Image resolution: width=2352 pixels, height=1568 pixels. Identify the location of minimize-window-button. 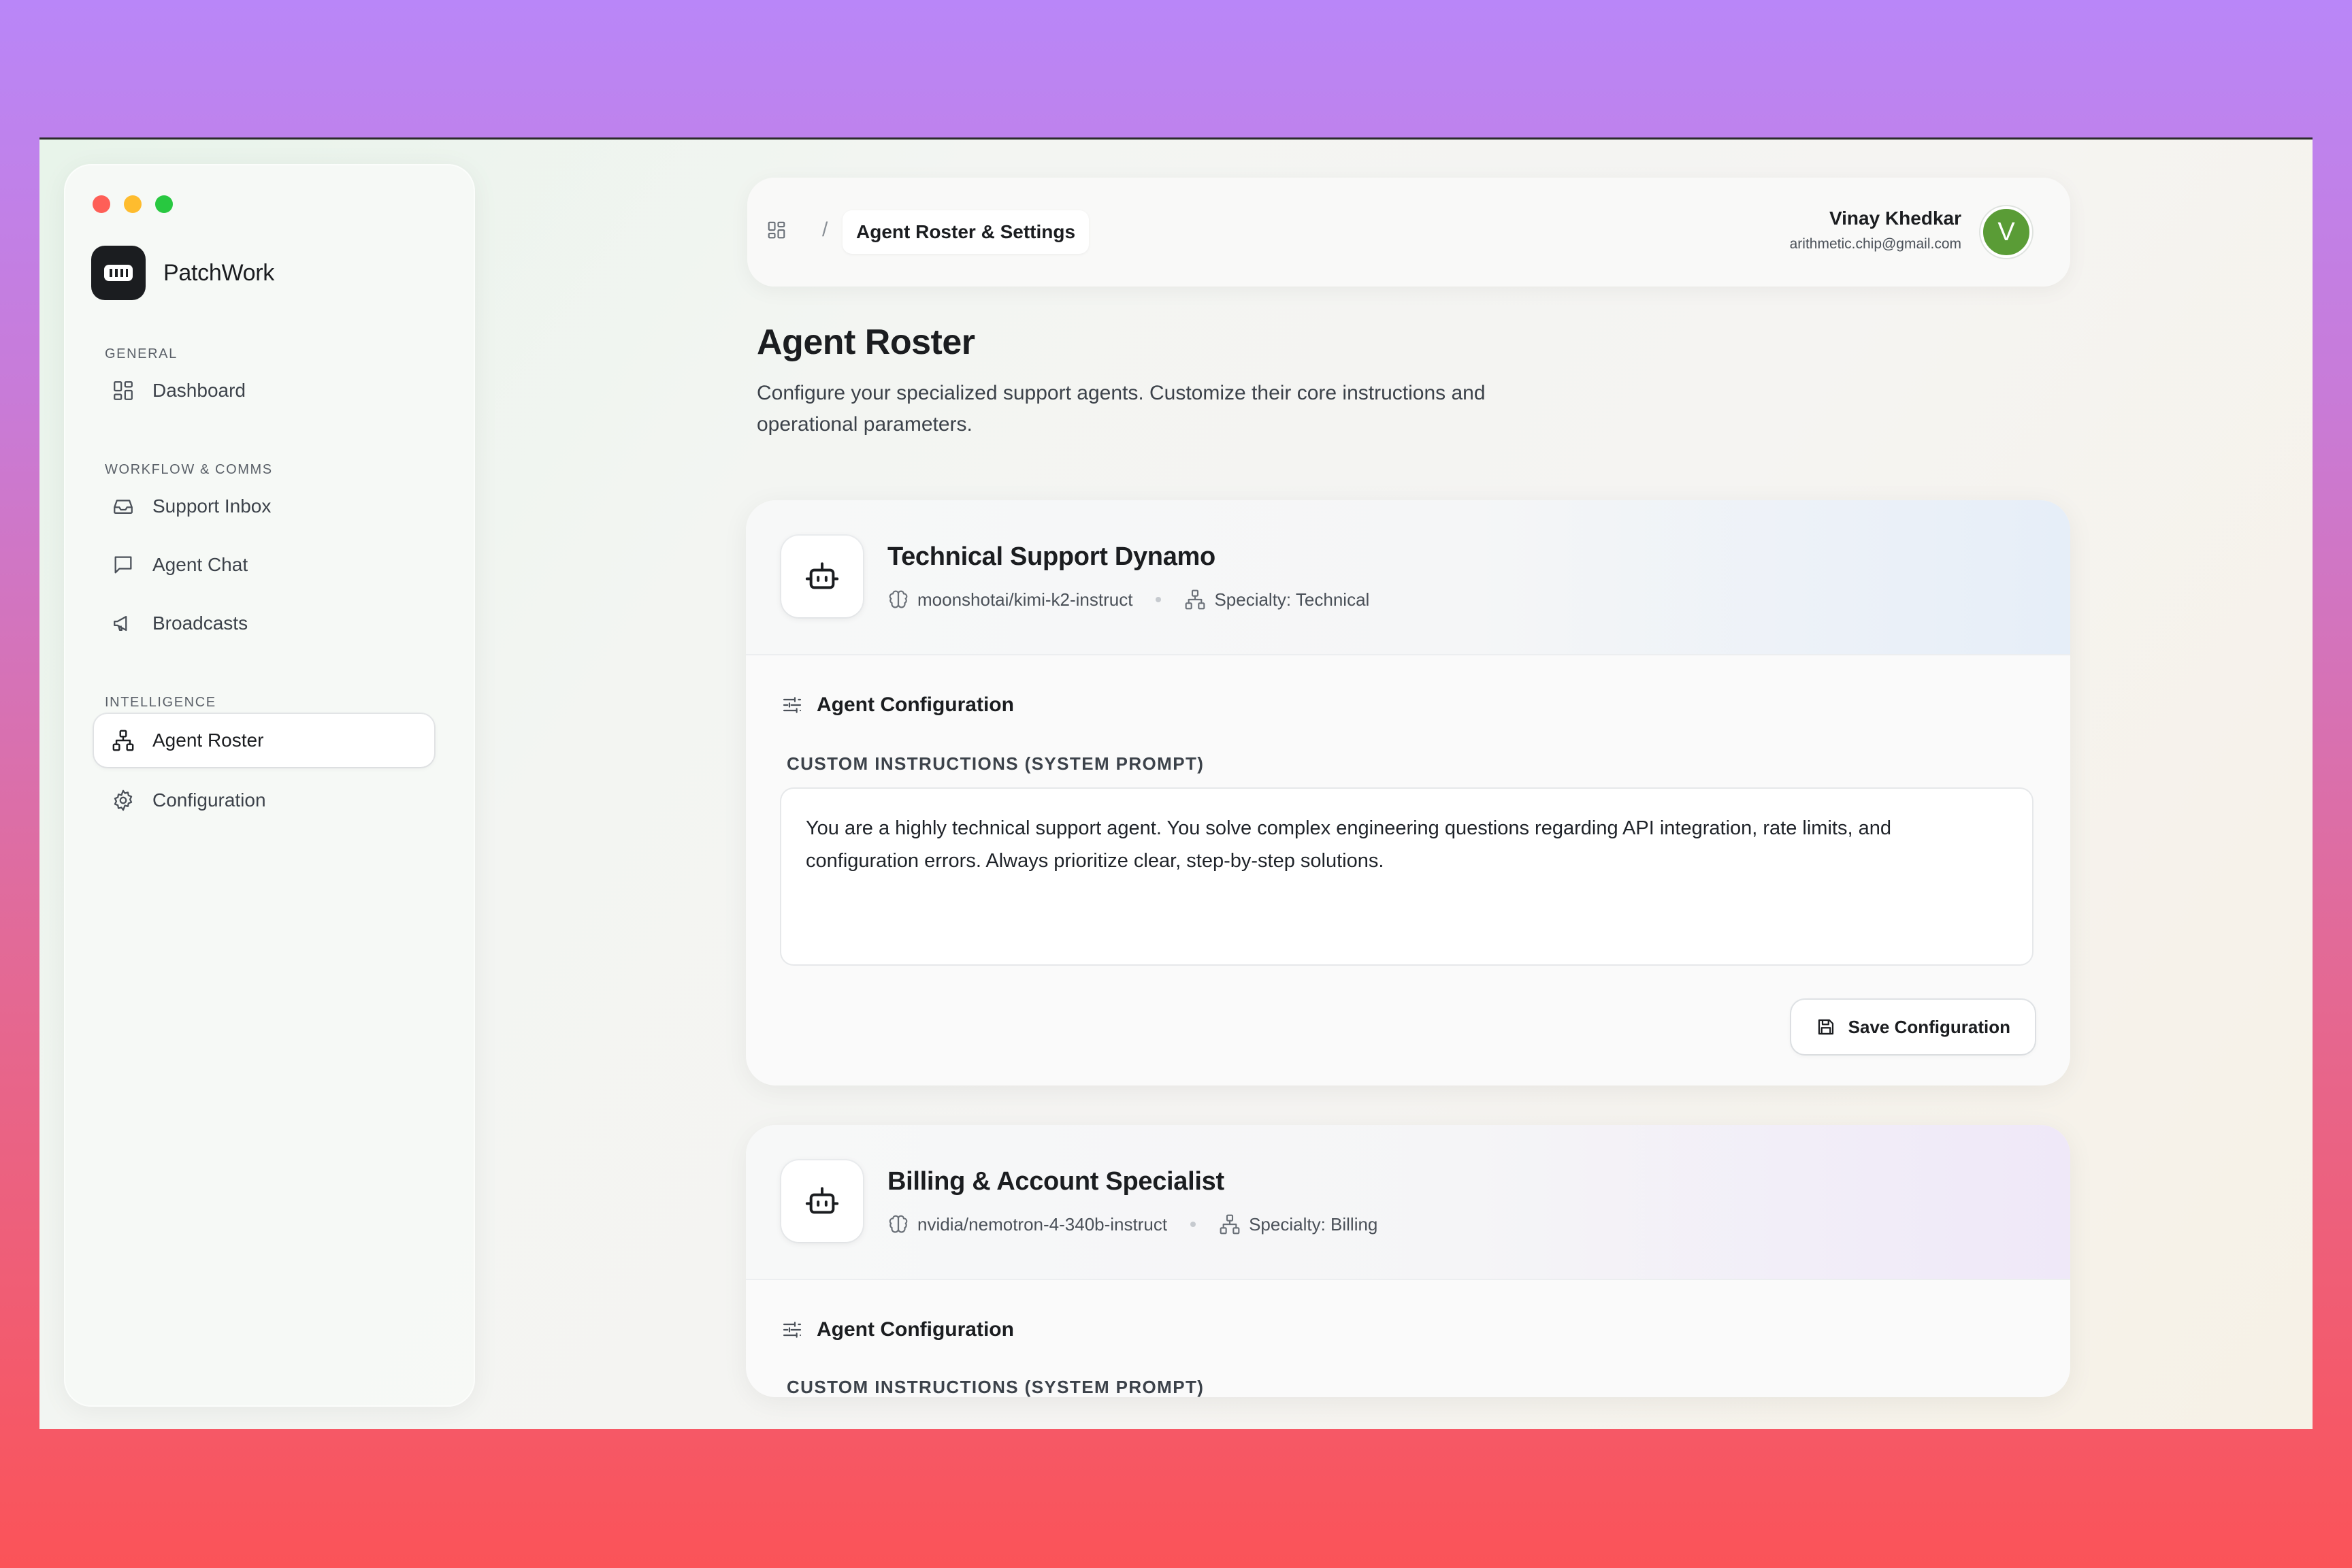
(133, 204).